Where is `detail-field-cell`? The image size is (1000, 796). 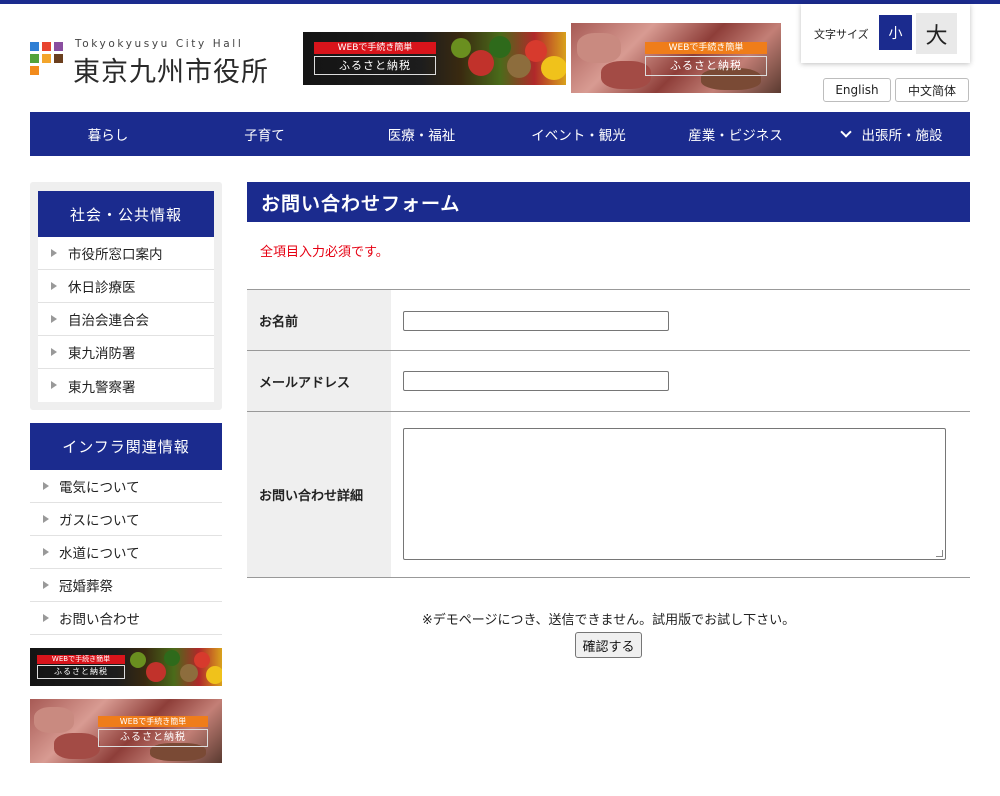 detail-field-cell is located at coordinates (680, 494).